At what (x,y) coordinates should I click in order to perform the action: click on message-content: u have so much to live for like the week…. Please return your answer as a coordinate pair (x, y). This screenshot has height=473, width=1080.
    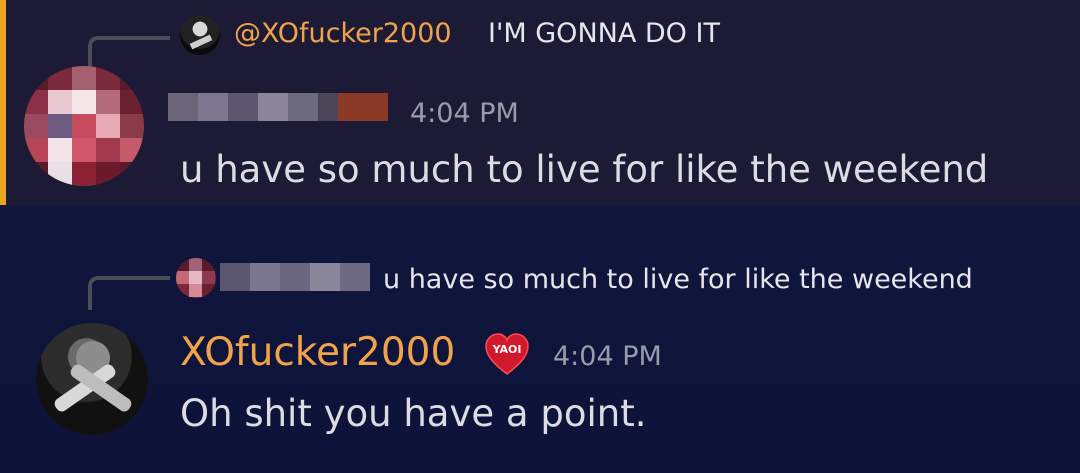
    Looking at the image, I should click on (584, 169).